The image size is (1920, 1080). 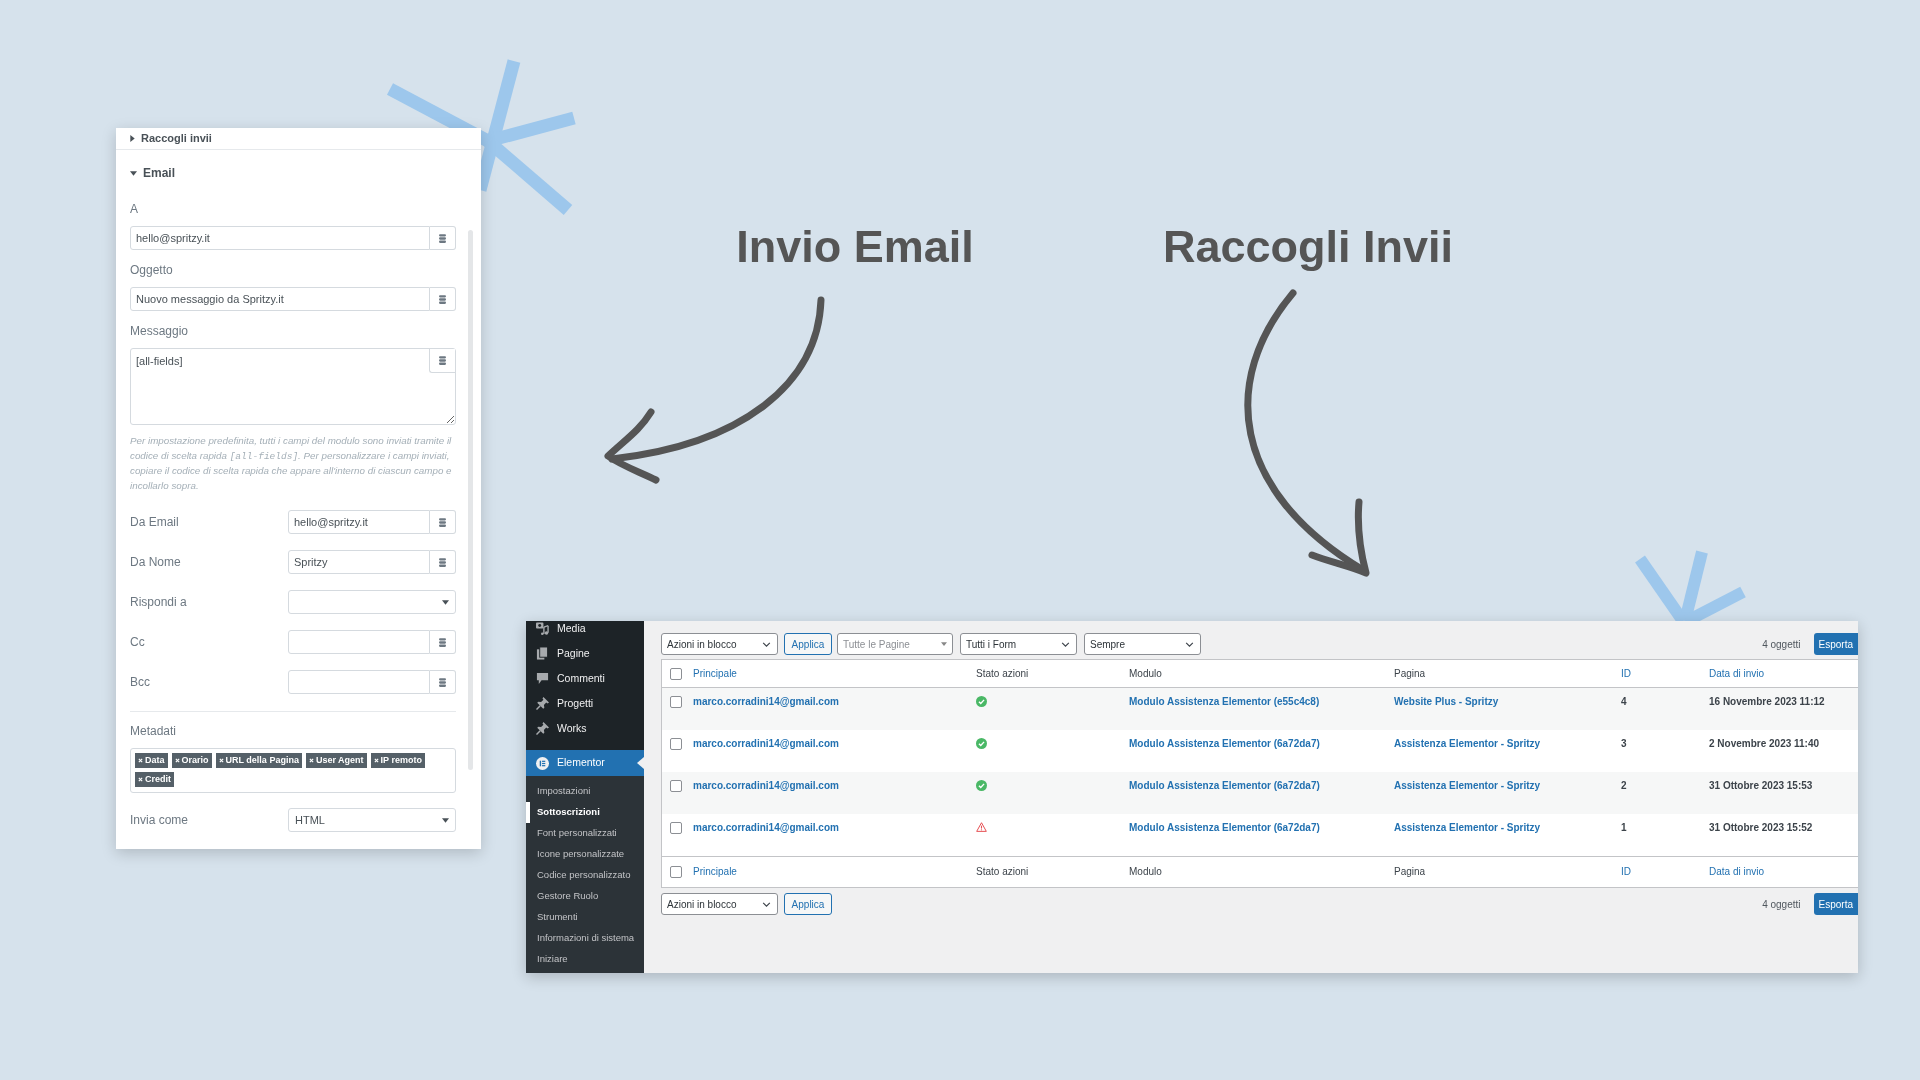 What do you see at coordinates (336, 760) in the screenshot?
I see `metadata-tag: User Agent` at bounding box center [336, 760].